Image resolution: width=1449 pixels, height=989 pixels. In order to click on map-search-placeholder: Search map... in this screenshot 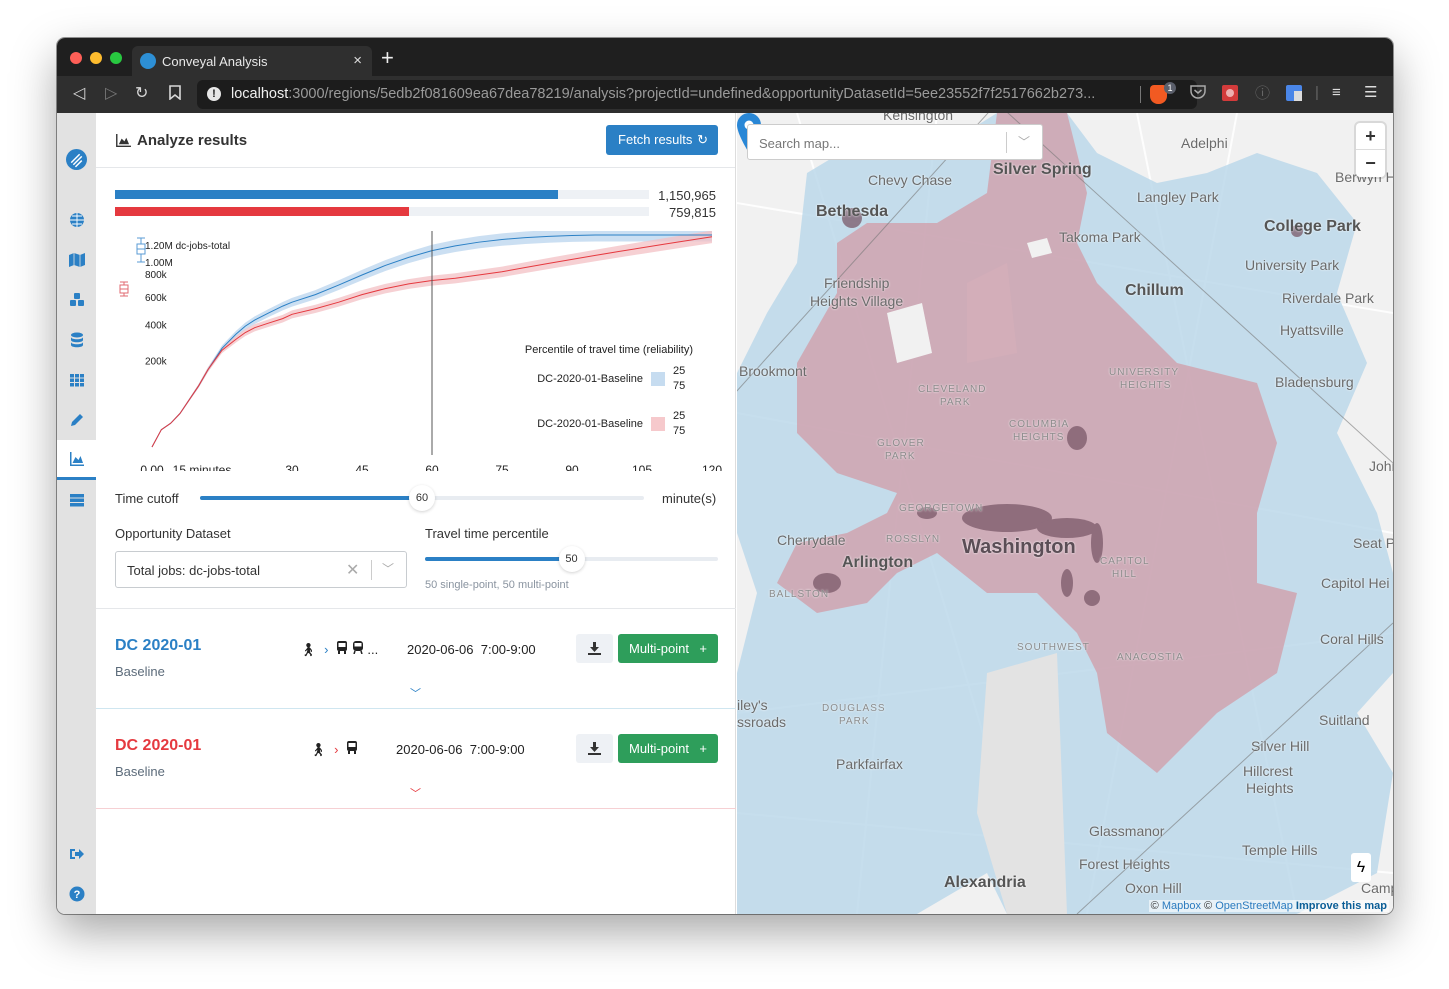, I will do `click(799, 143)`.